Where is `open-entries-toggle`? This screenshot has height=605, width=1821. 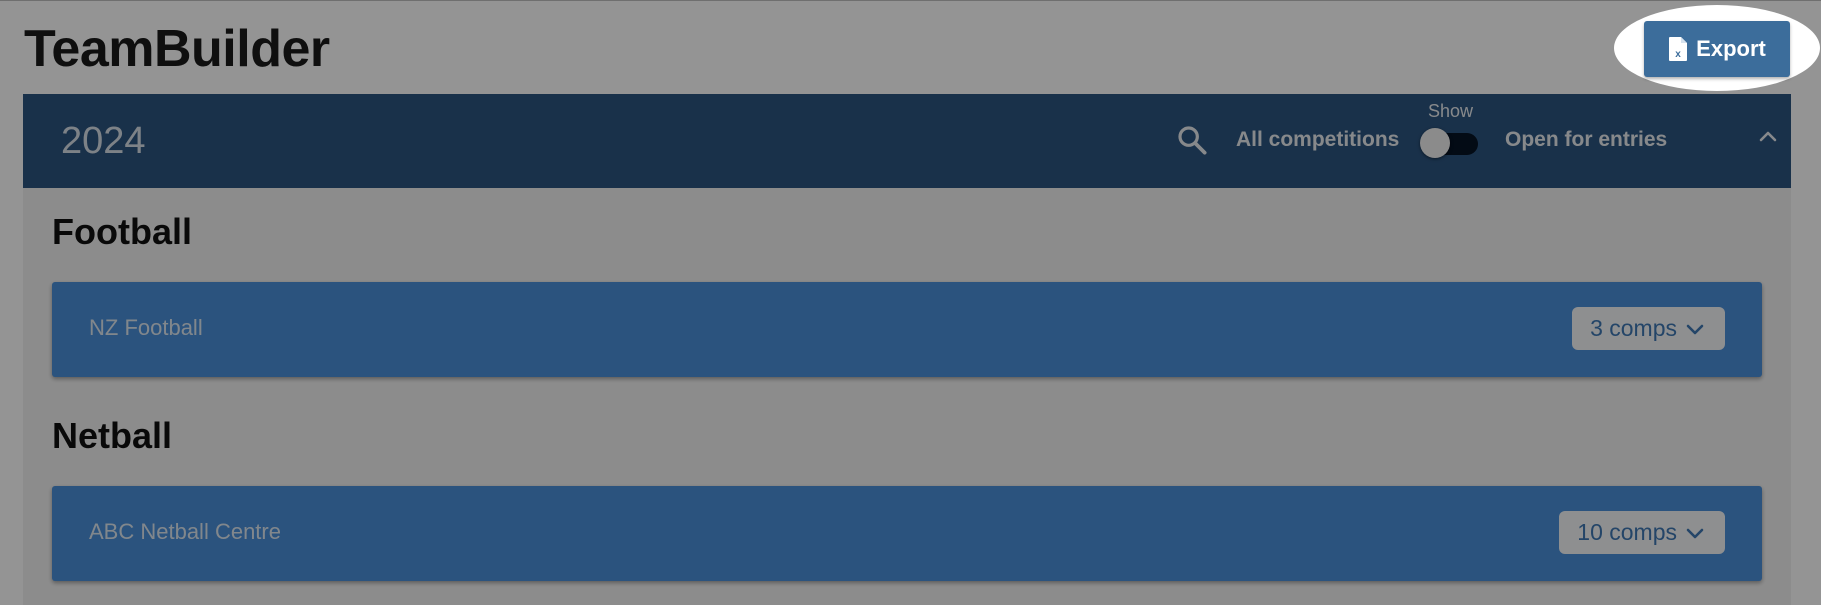 open-entries-toggle is located at coordinates (1449, 143).